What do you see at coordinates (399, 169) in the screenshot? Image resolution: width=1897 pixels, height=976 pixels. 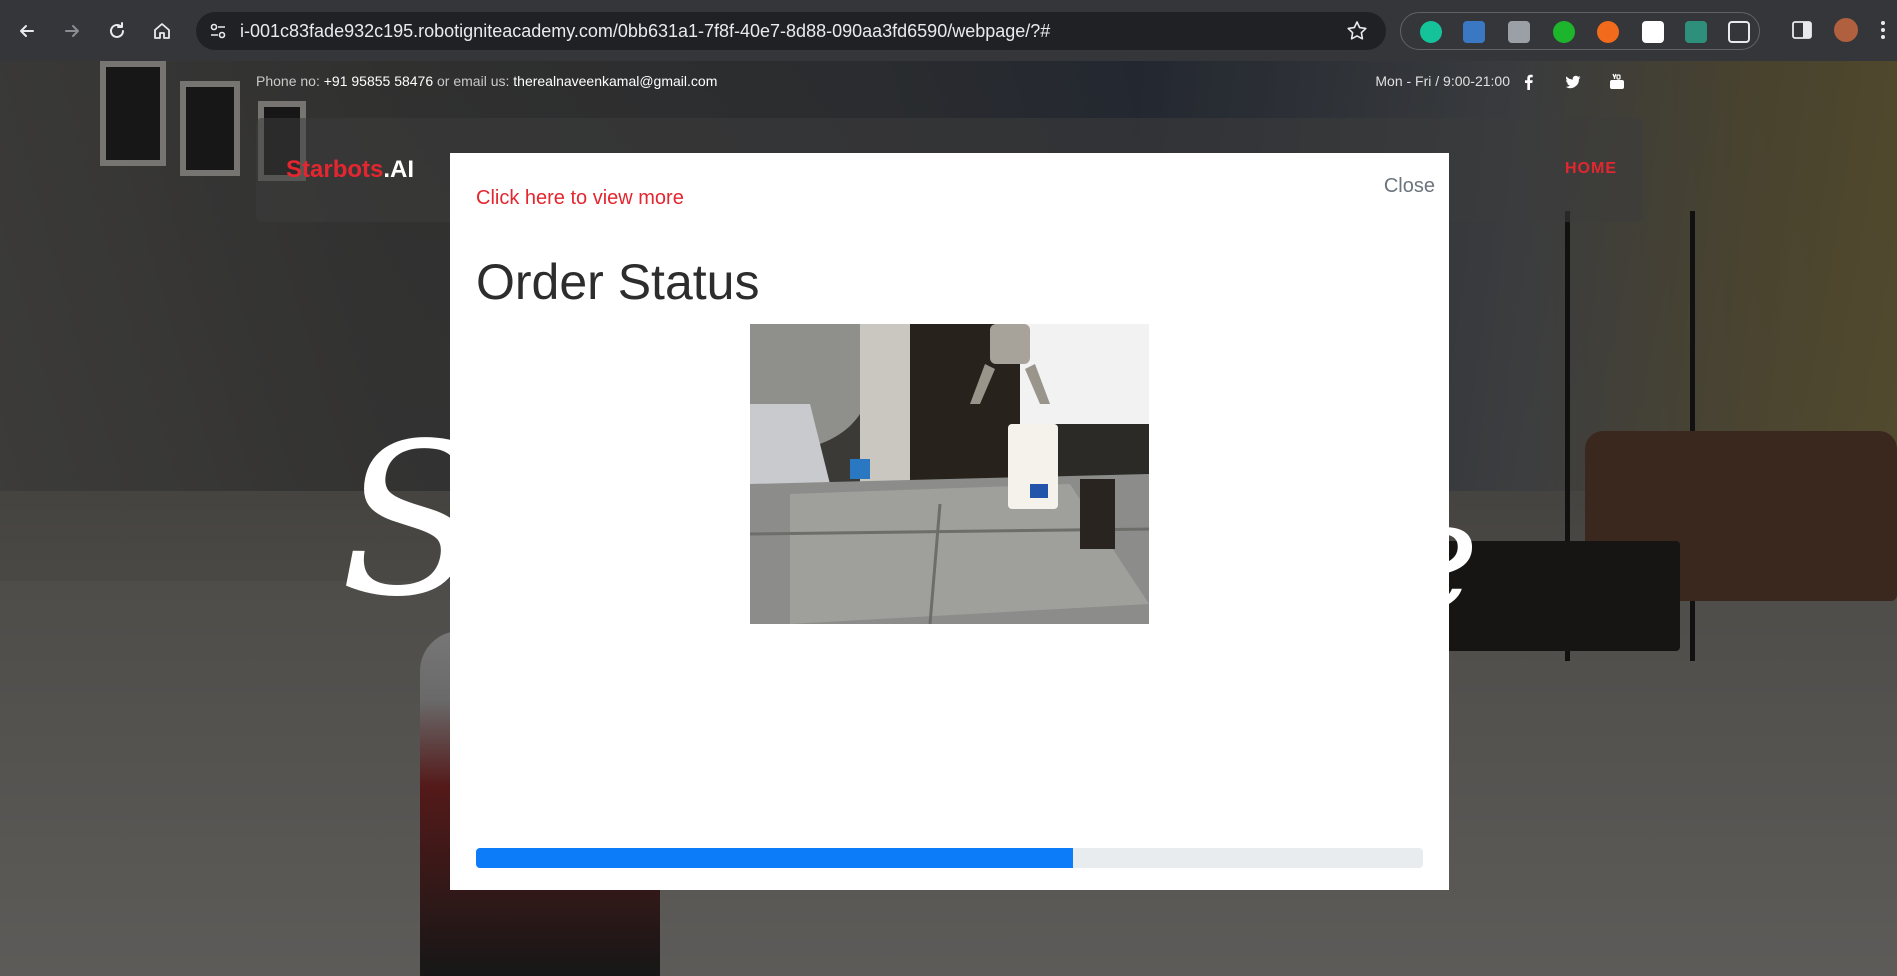 I see `brand-suffix: .AI` at bounding box center [399, 169].